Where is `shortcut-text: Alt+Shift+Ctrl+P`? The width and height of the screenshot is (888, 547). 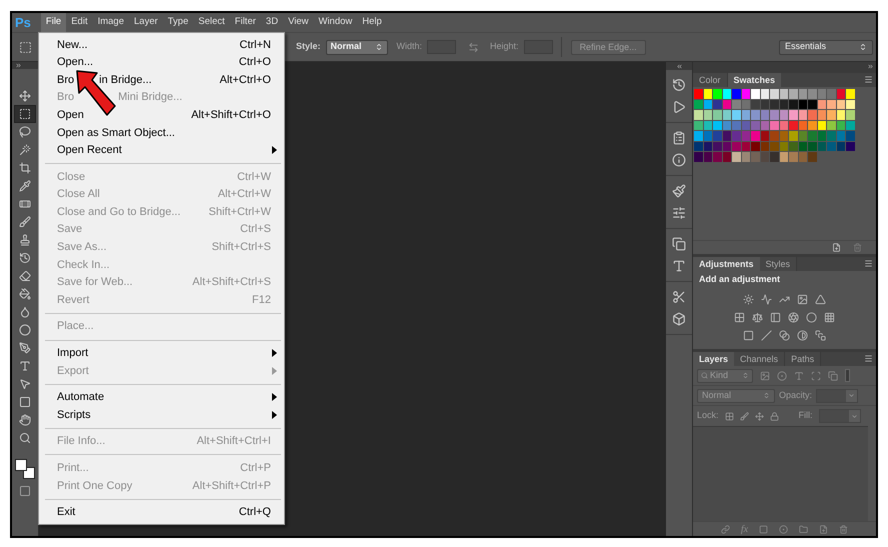 shortcut-text: Alt+Shift+Ctrl+P is located at coordinates (231, 486).